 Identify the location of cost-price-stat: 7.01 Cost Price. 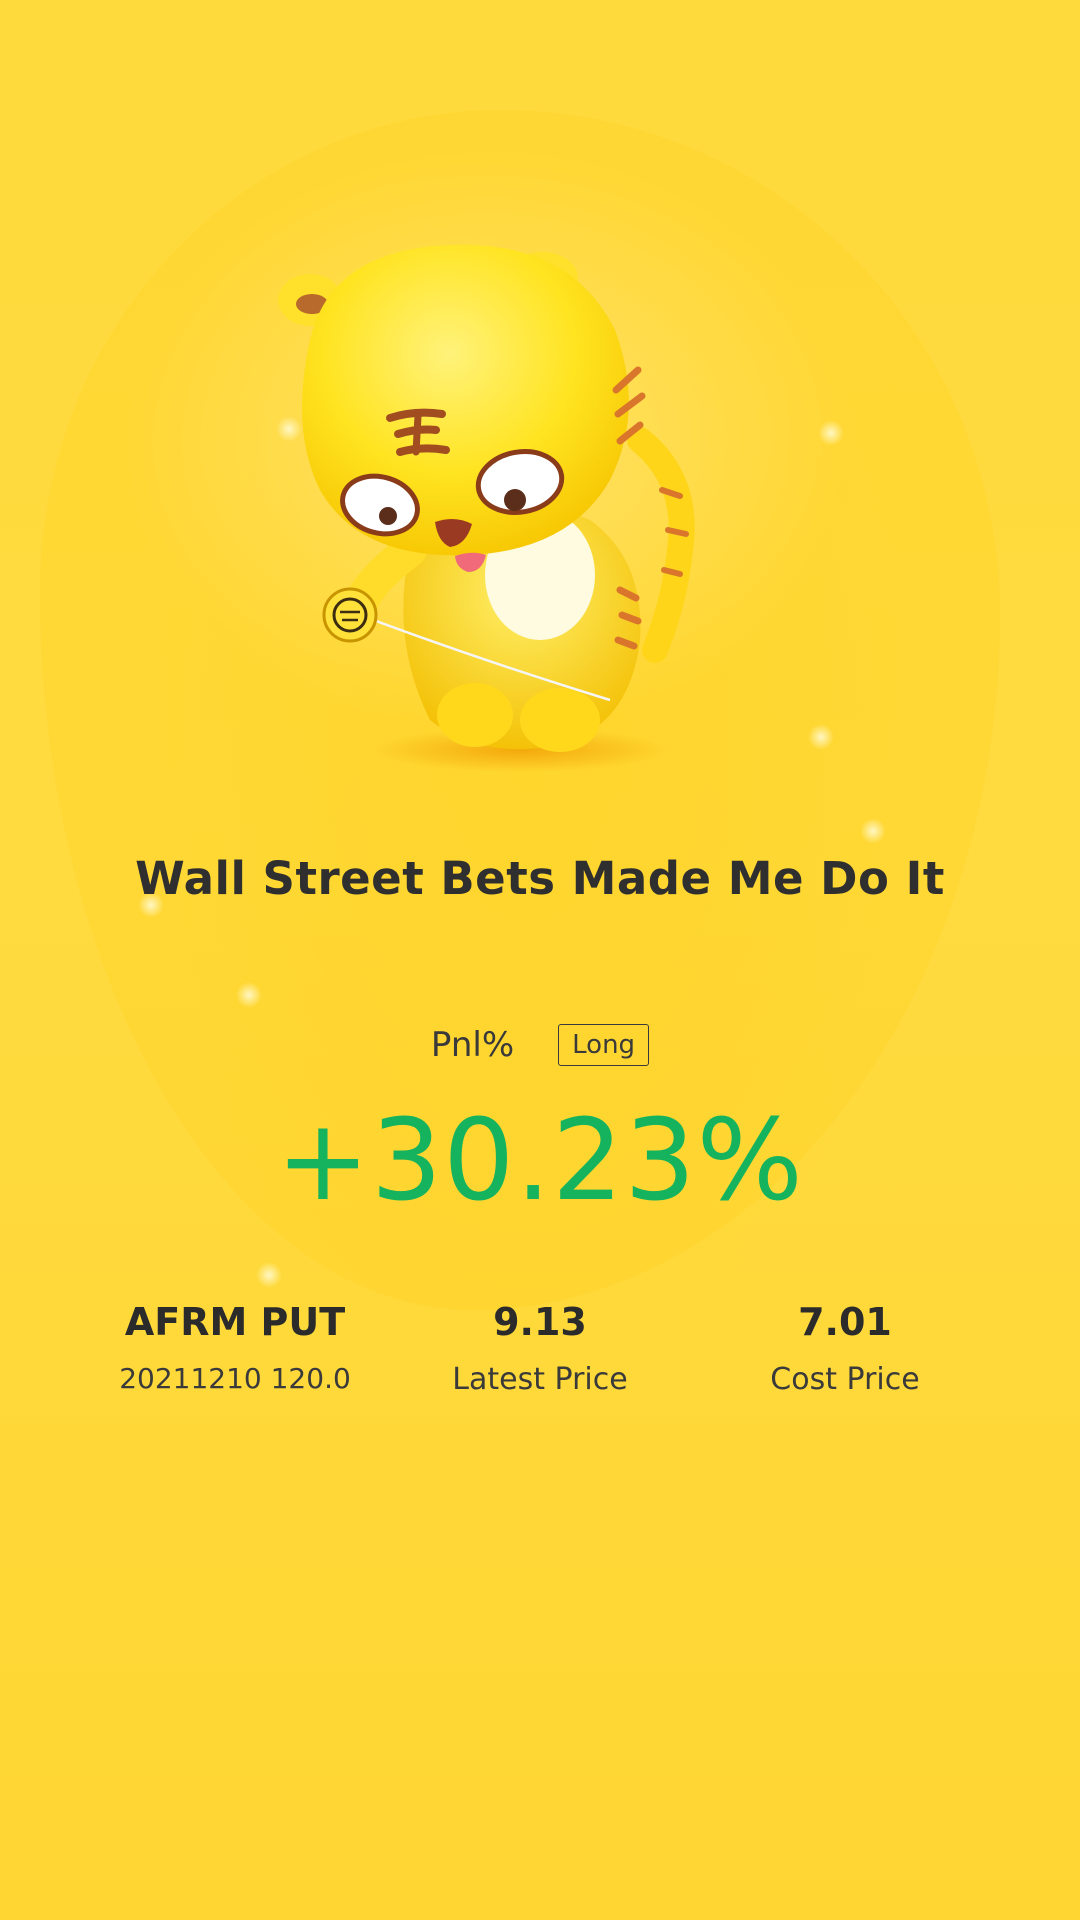
(845, 1349).